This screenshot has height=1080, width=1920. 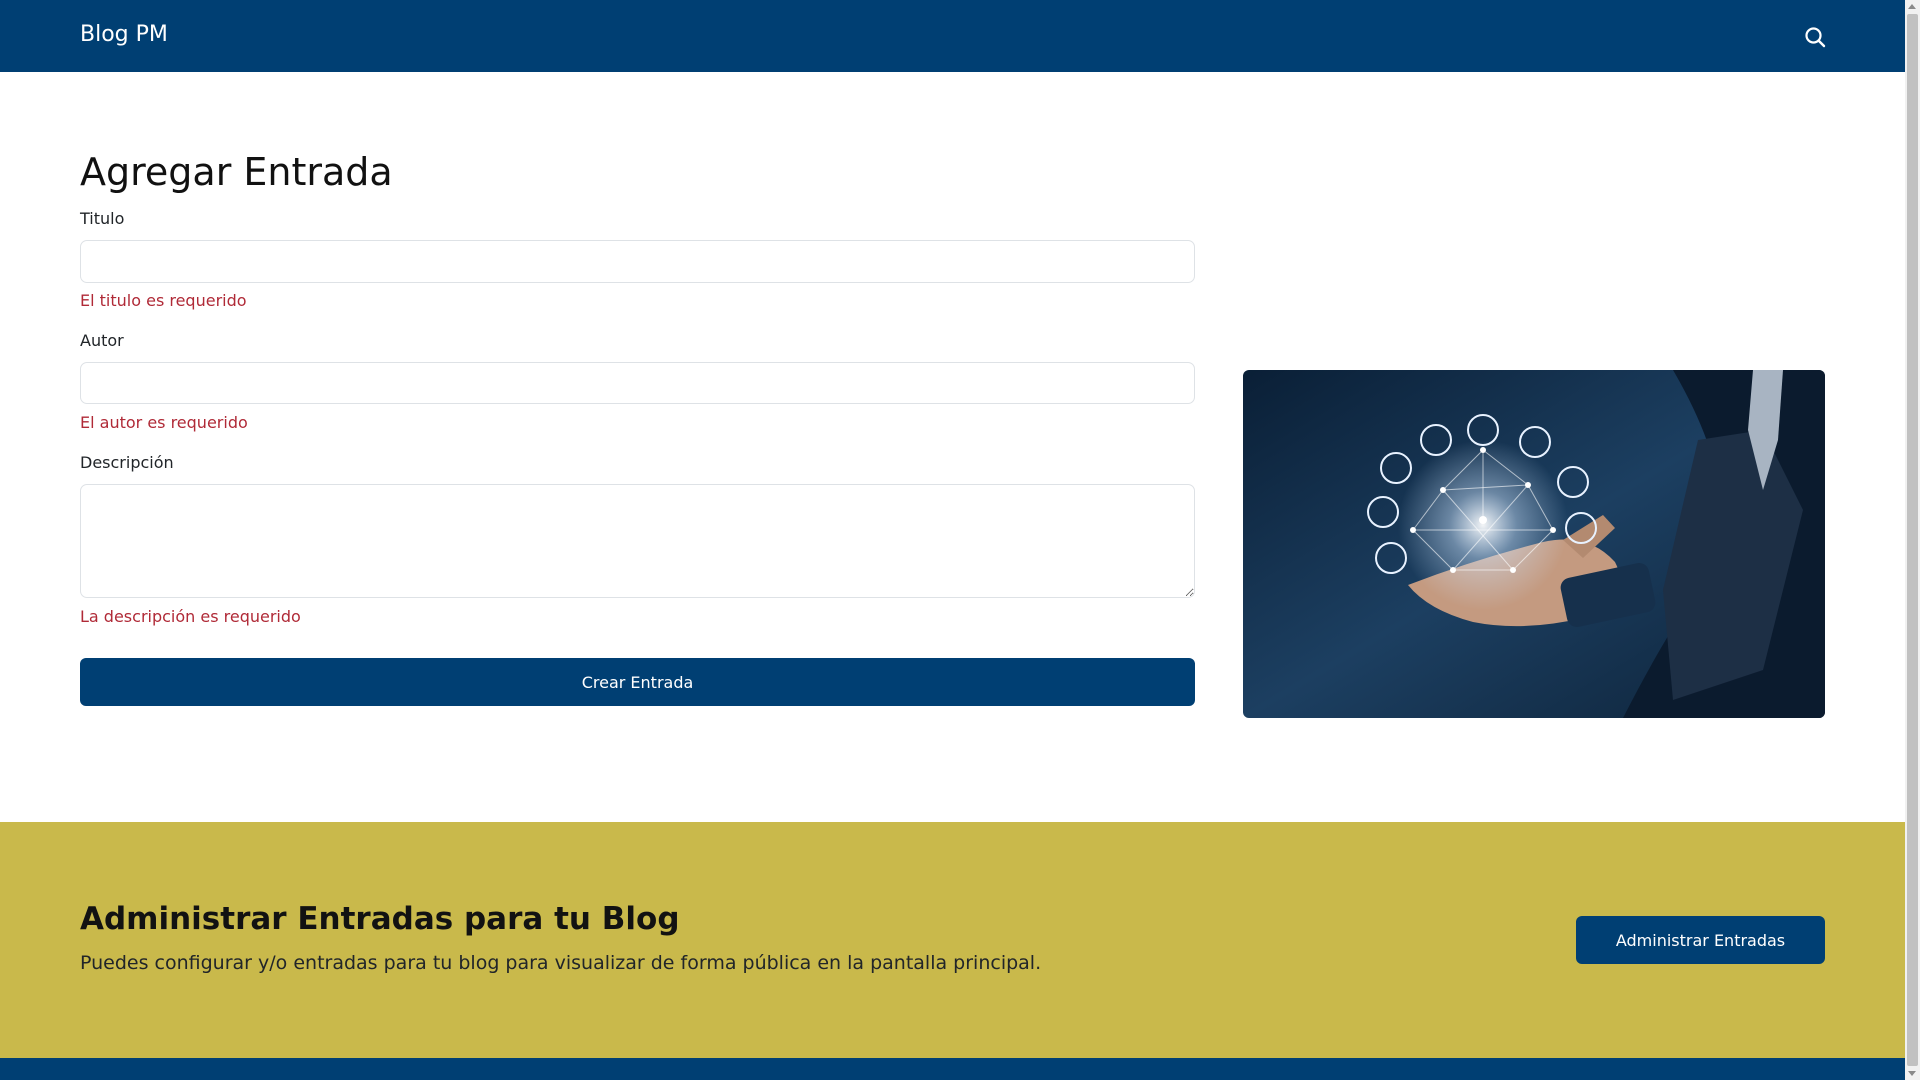 I want to click on descripcion-error: La descripción es requerido, so click(x=190, y=616).